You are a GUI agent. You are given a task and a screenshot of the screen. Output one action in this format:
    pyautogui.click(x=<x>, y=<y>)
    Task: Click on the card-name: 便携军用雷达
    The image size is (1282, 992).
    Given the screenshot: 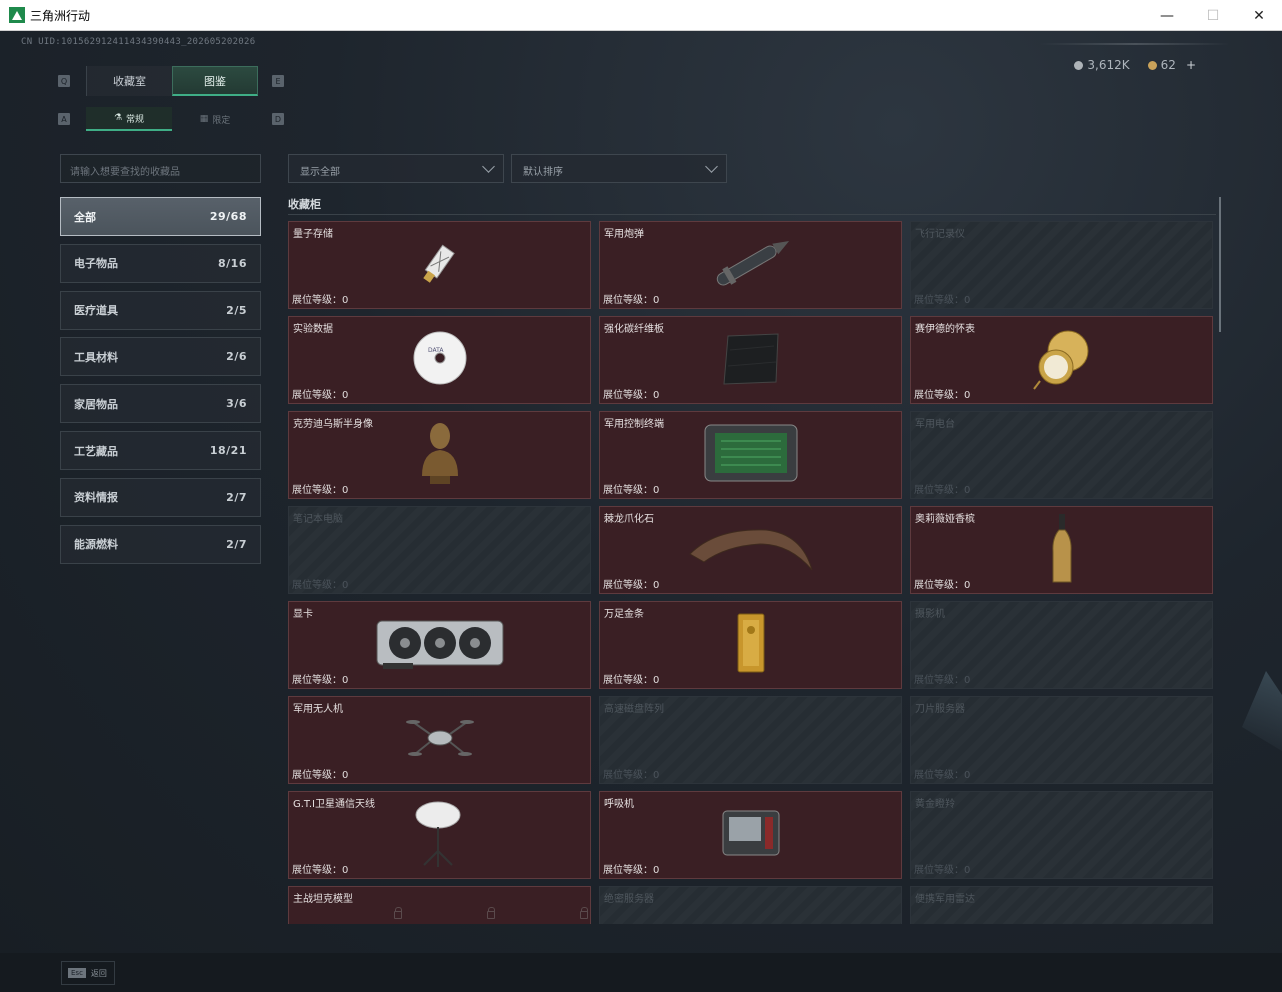 What is the action you would take?
    pyautogui.click(x=945, y=899)
    